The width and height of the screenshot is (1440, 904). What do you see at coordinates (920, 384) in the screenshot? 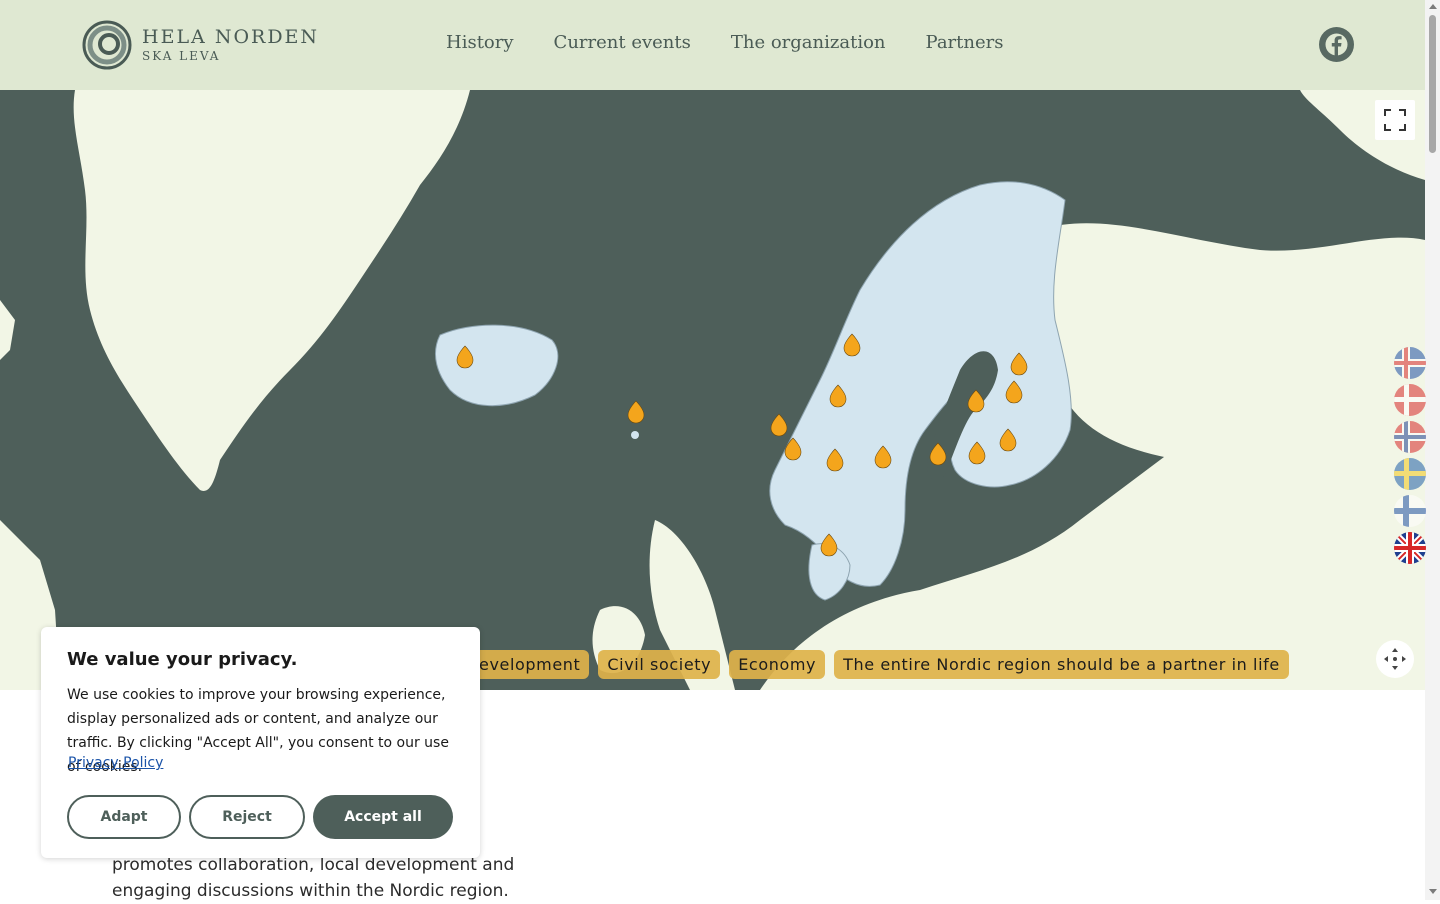
I see `scandinavia` at bounding box center [920, 384].